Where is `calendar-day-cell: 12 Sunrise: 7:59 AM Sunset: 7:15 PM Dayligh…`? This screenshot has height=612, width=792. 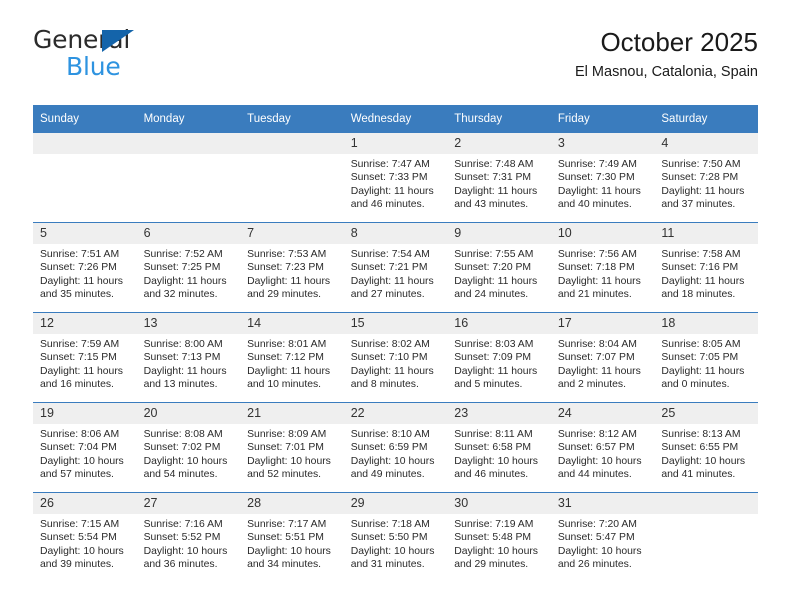
calendar-day-cell: 12 Sunrise: 7:59 AM Sunset: 7:15 PM Dayligh… is located at coordinates (85, 357).